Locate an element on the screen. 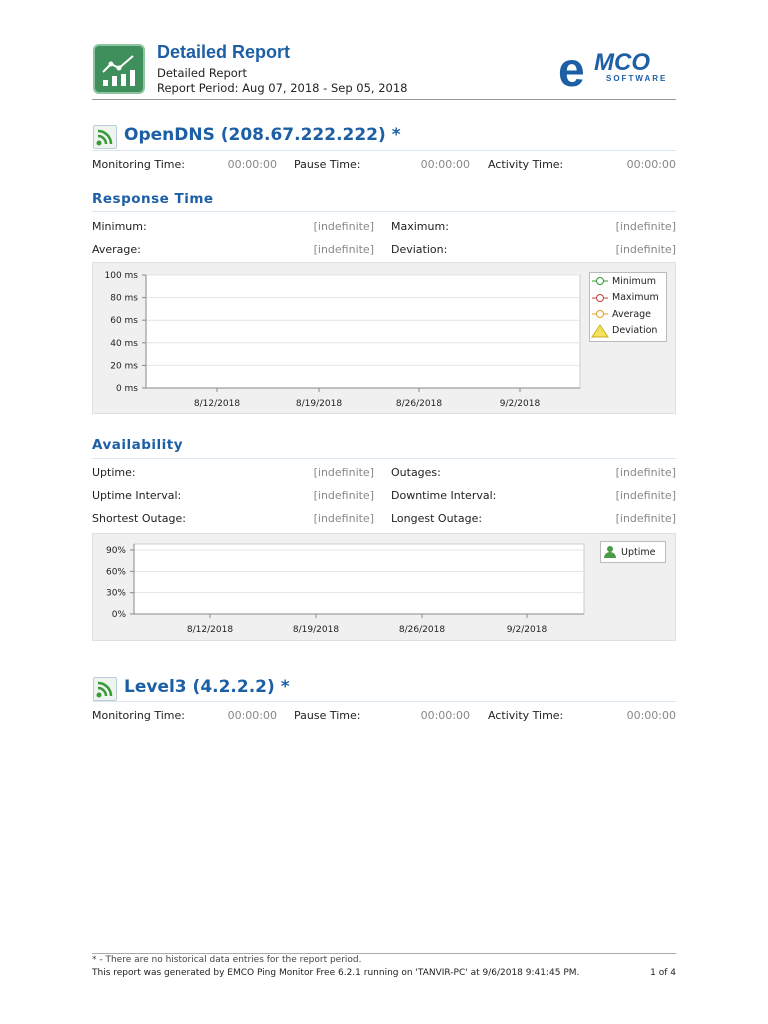  host-title: OpenDNS (208.67.222.222) * is located at coordinates (262, 135).